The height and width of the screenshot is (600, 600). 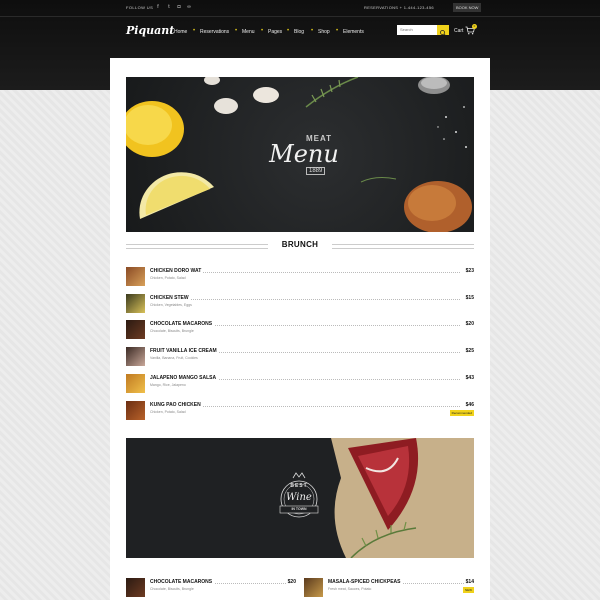 What do you see at coordinates (300, 244) in the screenshot?
I see `section-title: BRUNCH` at bounding box center [300, 244].